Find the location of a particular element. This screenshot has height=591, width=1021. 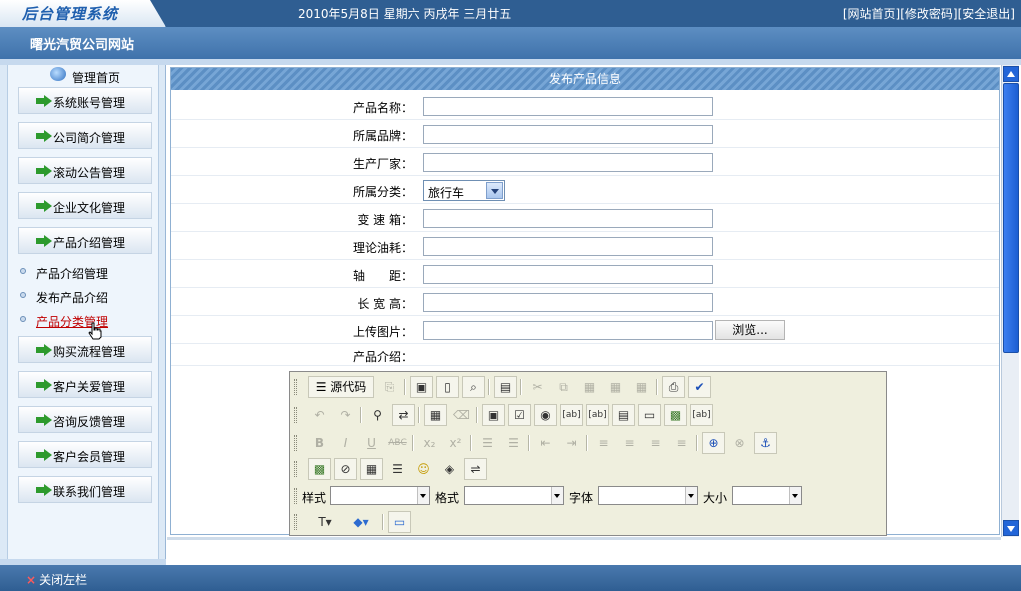

field-label: 产品介绍： is located at coordinates (382, 357).